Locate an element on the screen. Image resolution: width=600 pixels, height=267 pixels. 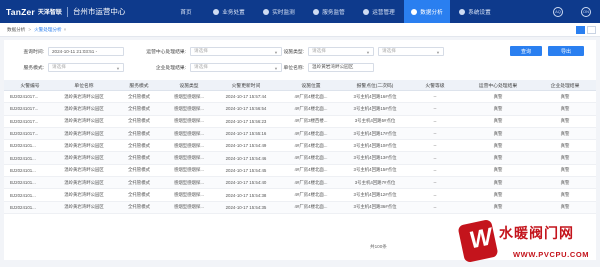
col-service-mode: 服务模式 is located at coordinates (139, 85).